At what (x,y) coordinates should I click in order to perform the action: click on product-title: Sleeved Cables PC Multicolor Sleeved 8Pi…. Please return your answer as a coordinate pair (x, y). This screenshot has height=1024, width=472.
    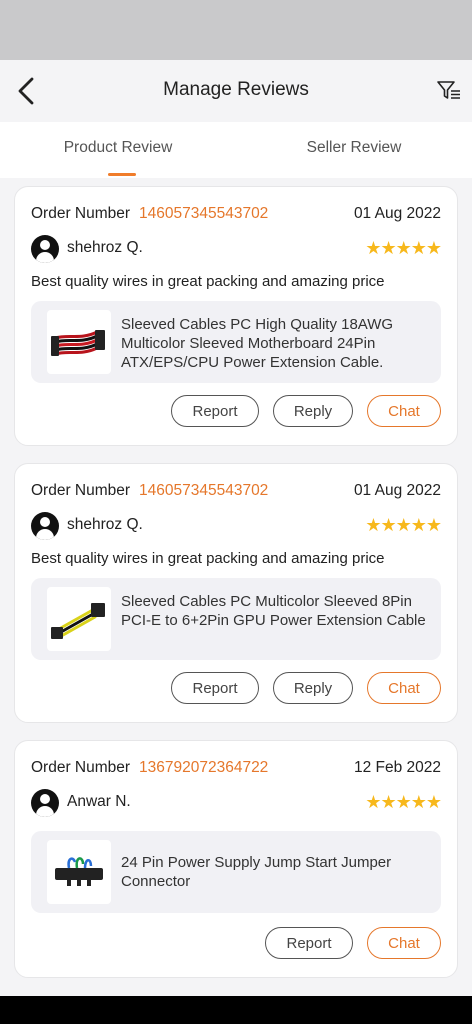
    Looking at the image, I should click on (273, 611).